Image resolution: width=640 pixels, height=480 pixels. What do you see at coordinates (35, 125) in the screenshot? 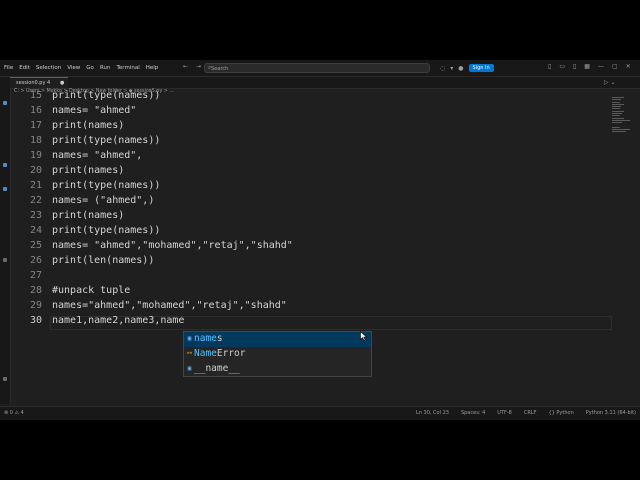
I see `line-number: 17` at bounding box center [35, 125].